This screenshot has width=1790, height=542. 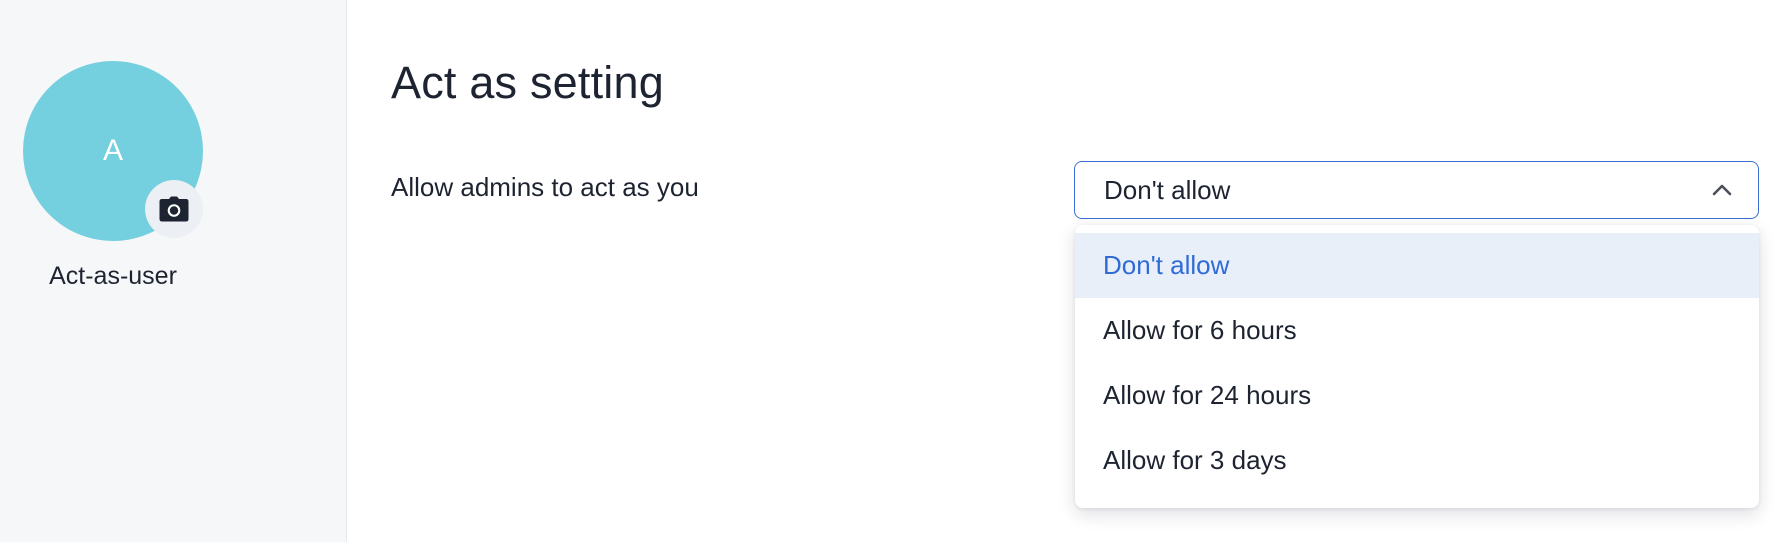 I want to click on option-allow-24-hours: Allow for 24 hours, so click(x=1417, y=395).